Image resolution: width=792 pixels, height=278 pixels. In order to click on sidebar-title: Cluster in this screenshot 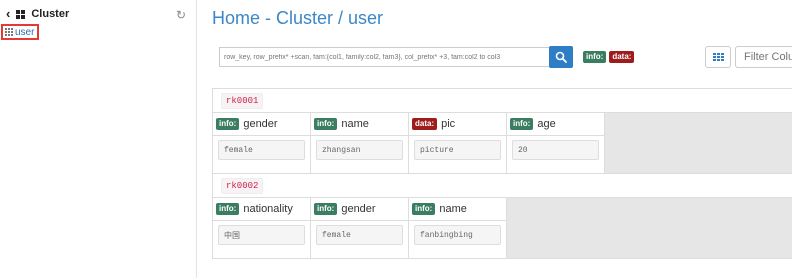, I will do `click(50, 14)`.